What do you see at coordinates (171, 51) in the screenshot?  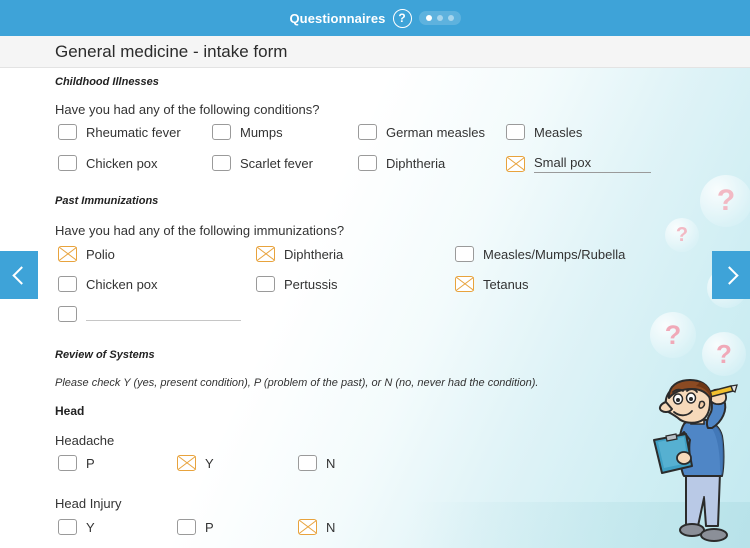 I see `page-title: General medicine - intake form` at bounding box center [171, 51].